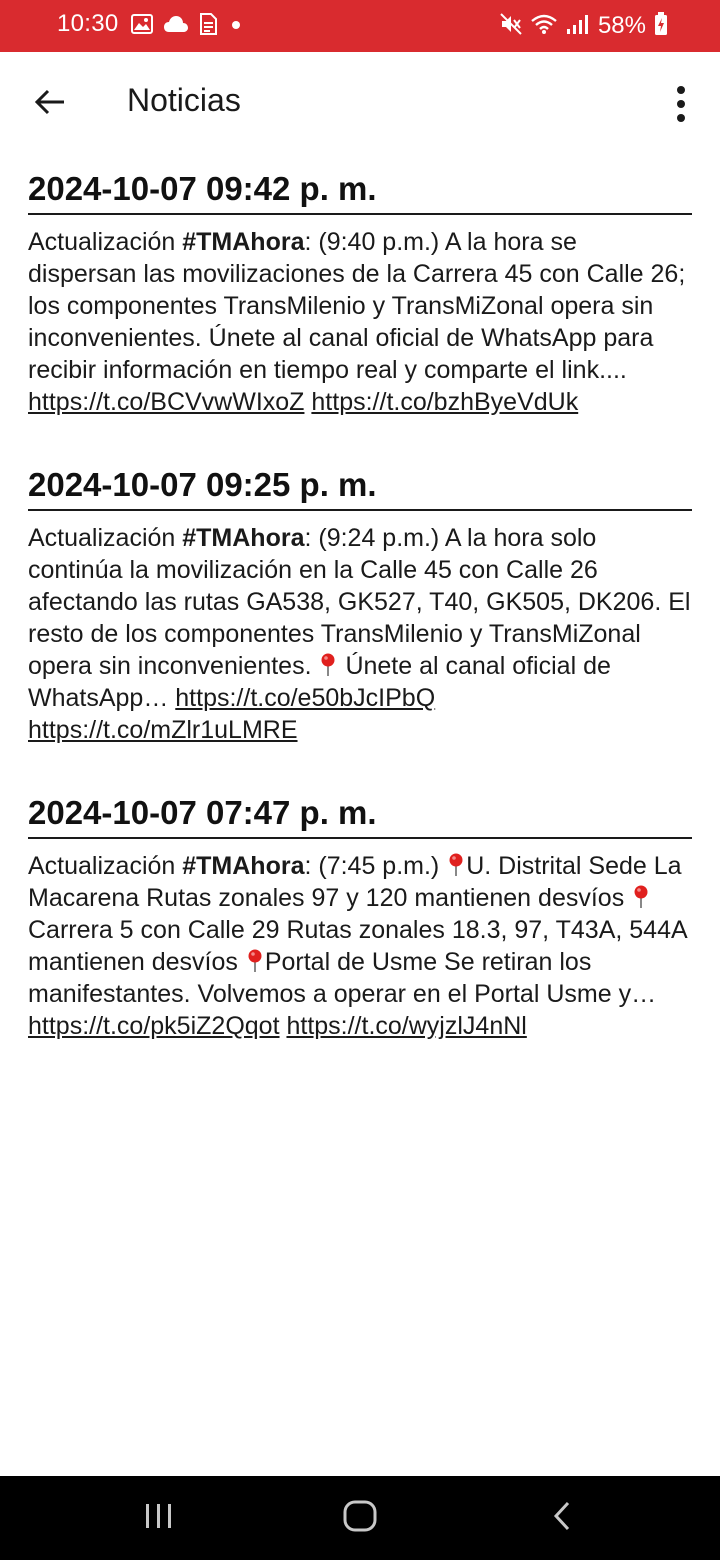 This screenshot has width=720, height=1560. I want to click on document-icon, so click(208, 26).